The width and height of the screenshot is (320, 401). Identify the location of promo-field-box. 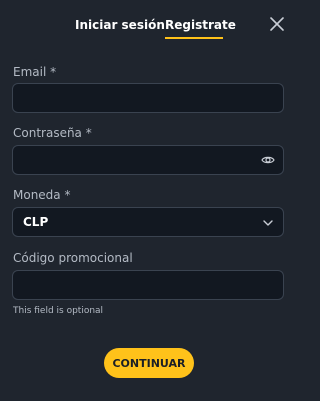
(148, 285).